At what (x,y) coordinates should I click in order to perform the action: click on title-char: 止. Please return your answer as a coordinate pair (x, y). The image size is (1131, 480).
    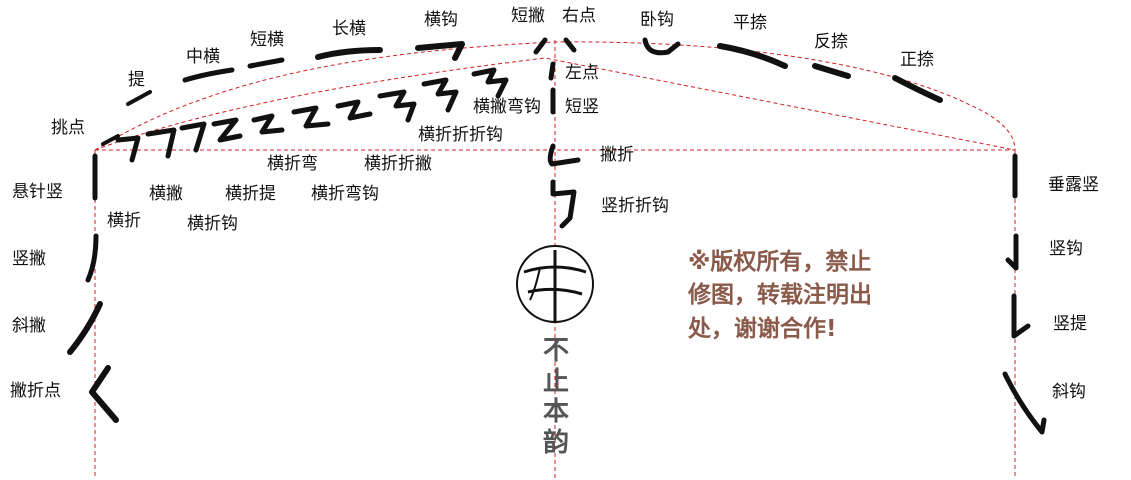
    Looking at the image, I should click on (555, 381).